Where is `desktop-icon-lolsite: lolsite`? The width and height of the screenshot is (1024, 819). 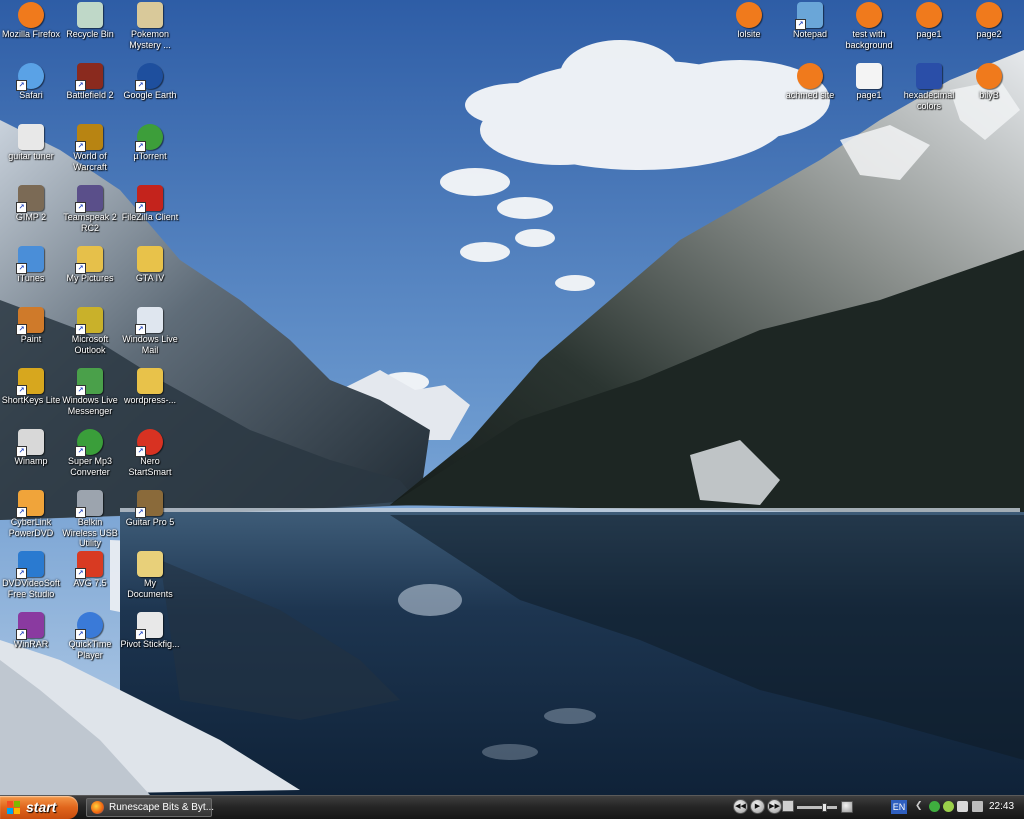
desktop-icon-lolsite: lolsite is located at coordinates (749, 31).